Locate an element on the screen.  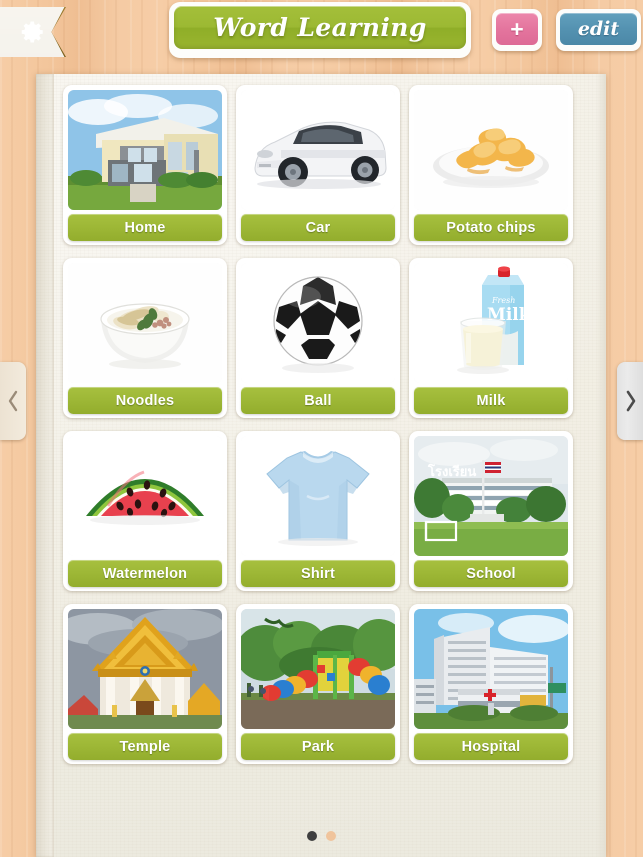
card-label-bar: Watermelon is located at coordinates (145, 573).